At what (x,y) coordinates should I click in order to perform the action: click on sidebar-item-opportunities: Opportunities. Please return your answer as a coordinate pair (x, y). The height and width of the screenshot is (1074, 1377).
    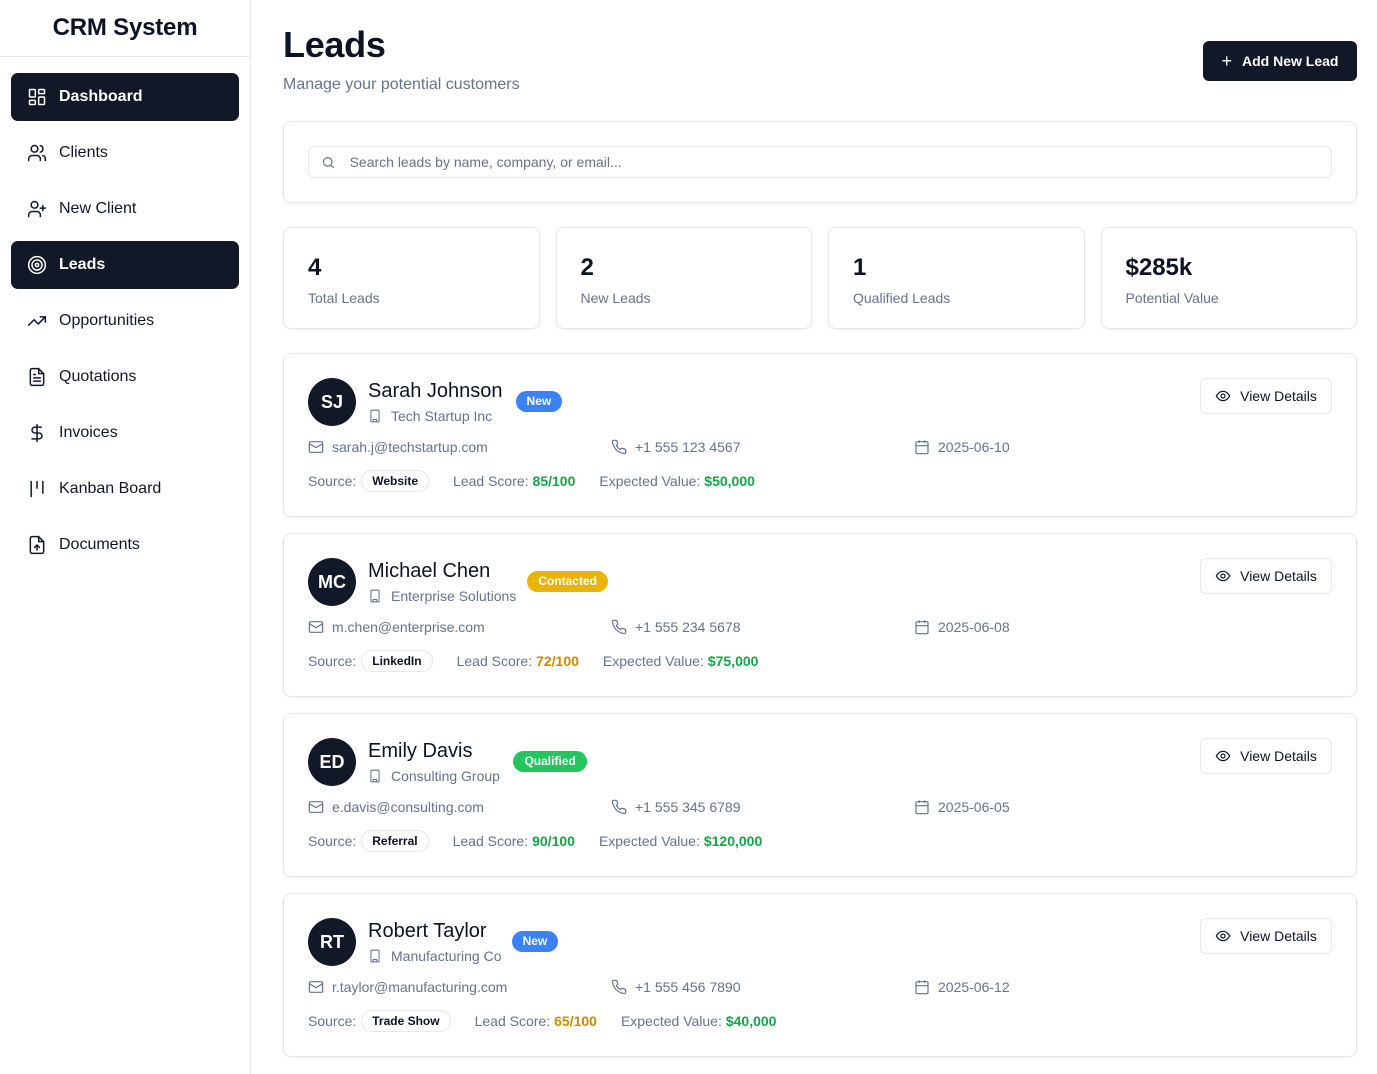
    Looking at the image, I should click on (125, 321).